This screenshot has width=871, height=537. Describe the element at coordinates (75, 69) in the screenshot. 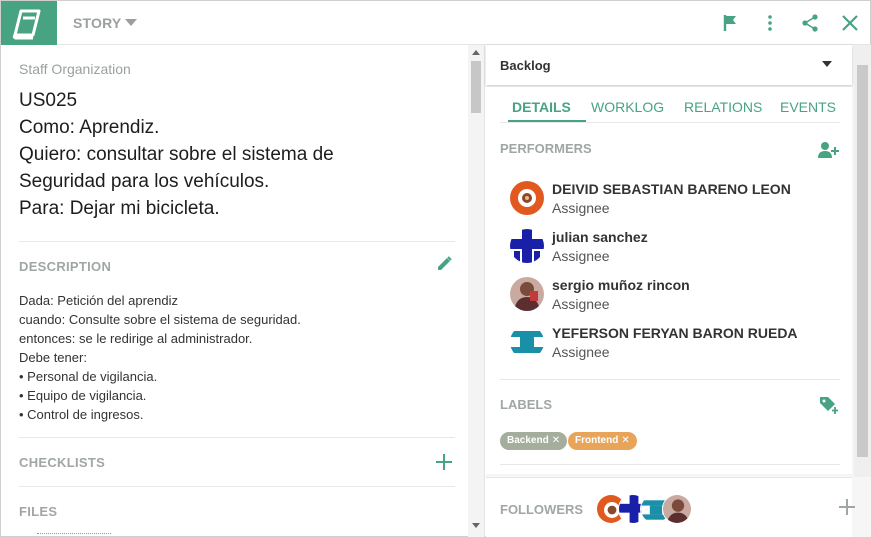

I see `project-name: Staff Organization` at that location.